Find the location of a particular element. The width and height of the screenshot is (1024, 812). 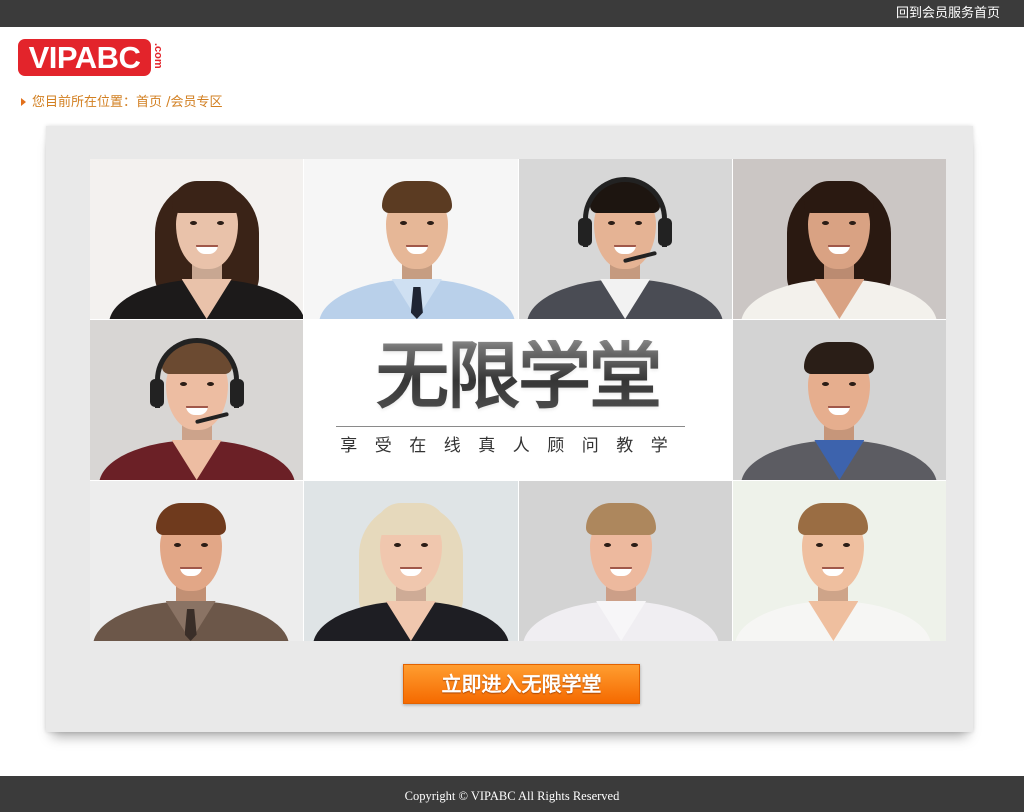

banner-title: 无限学堂 is located at coordinates (518, 377).